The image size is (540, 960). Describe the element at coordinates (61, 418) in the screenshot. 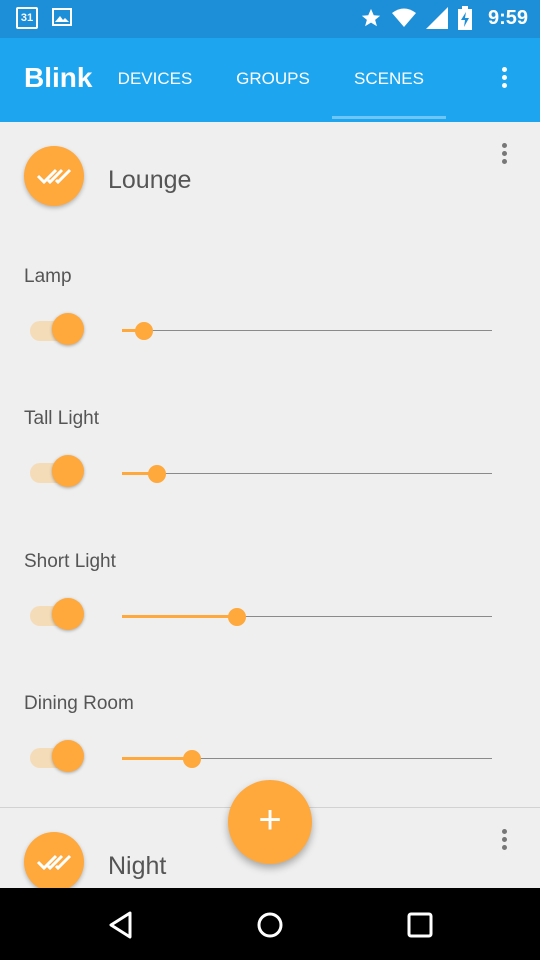

I see `device-label-tall-light: Tall Light` at that location.